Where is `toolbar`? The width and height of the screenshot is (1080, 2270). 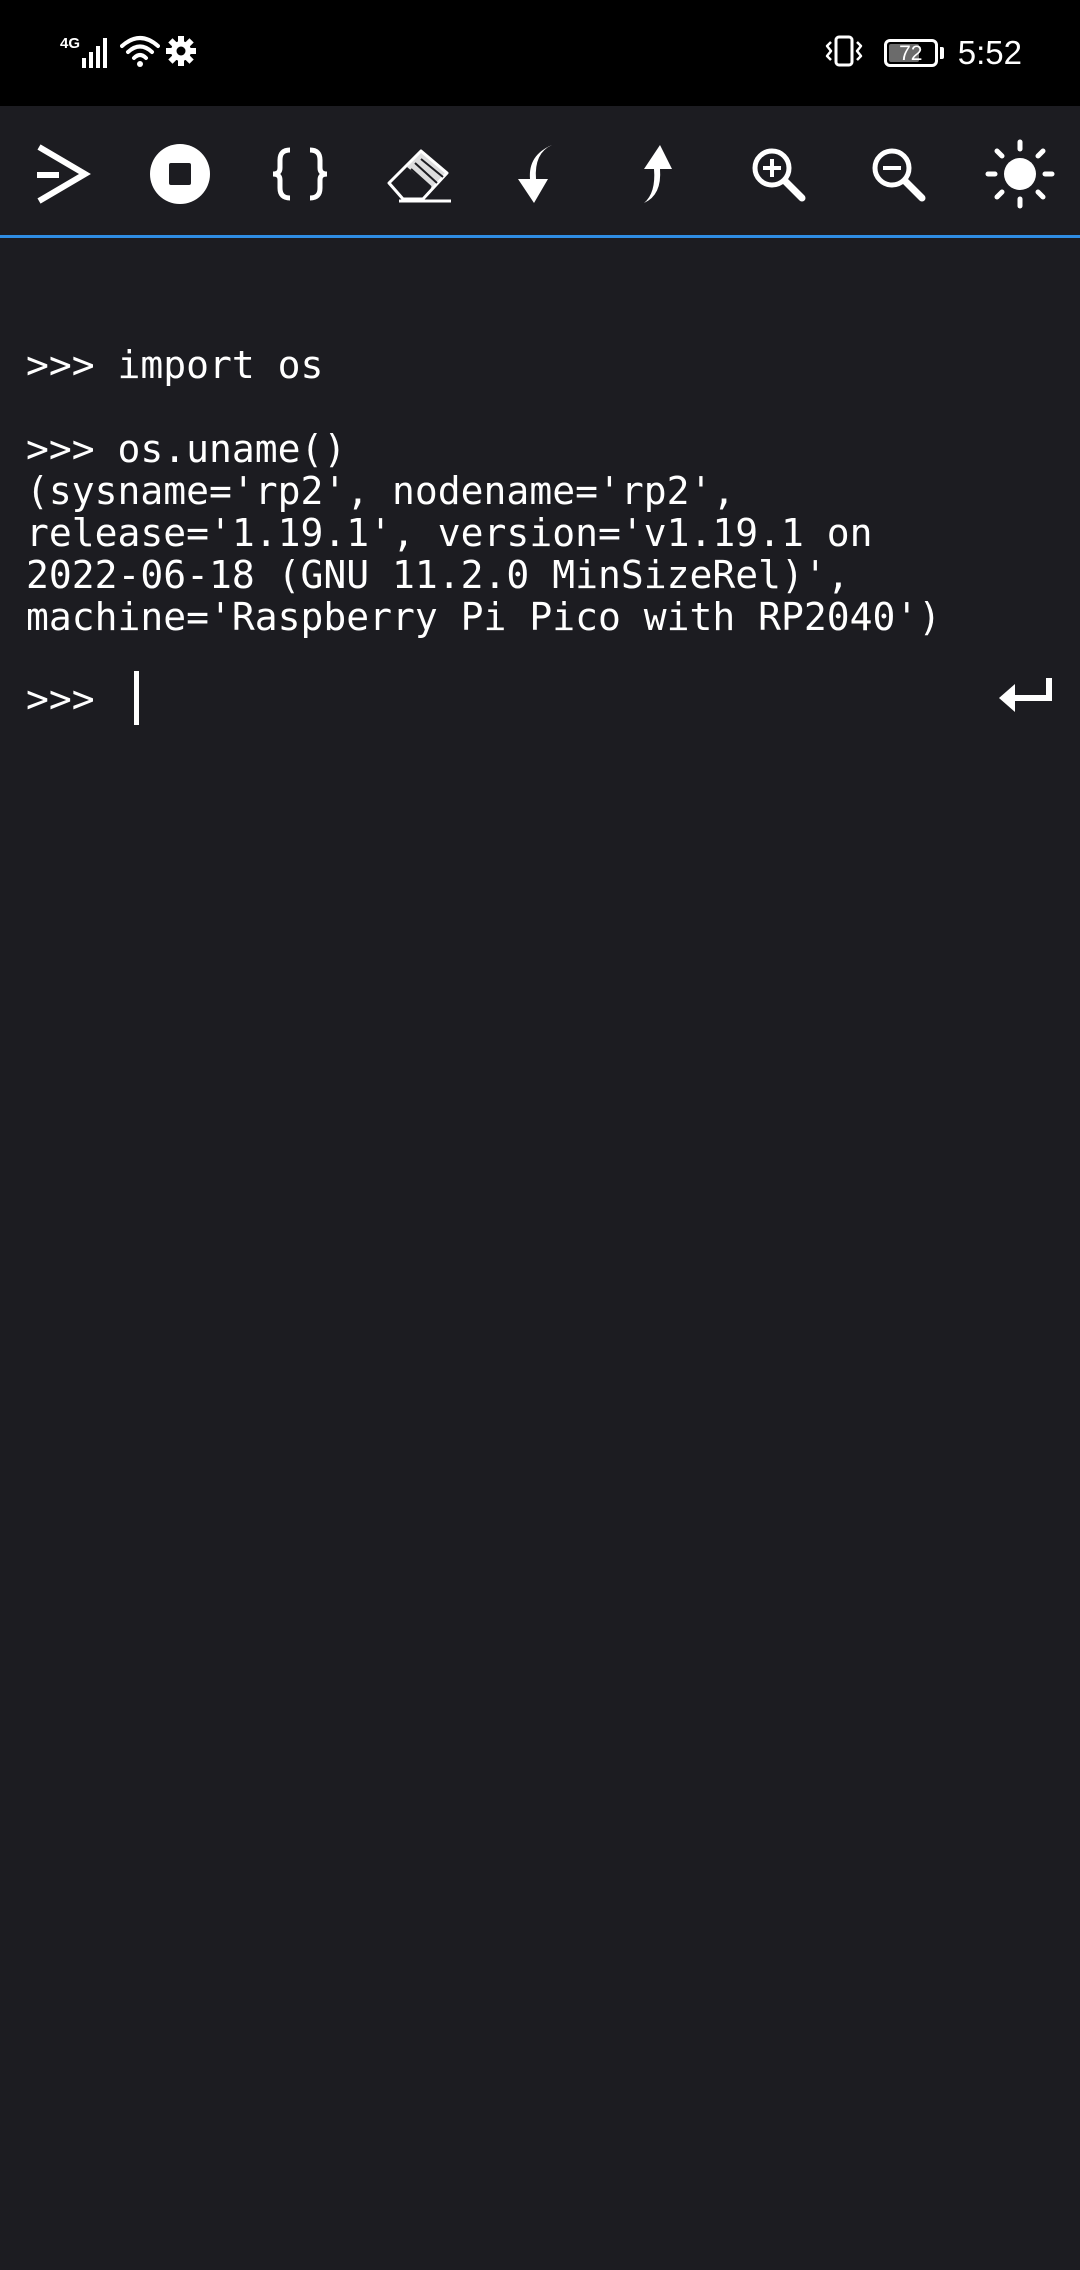
toolbar is located at coordinates (540, 172).